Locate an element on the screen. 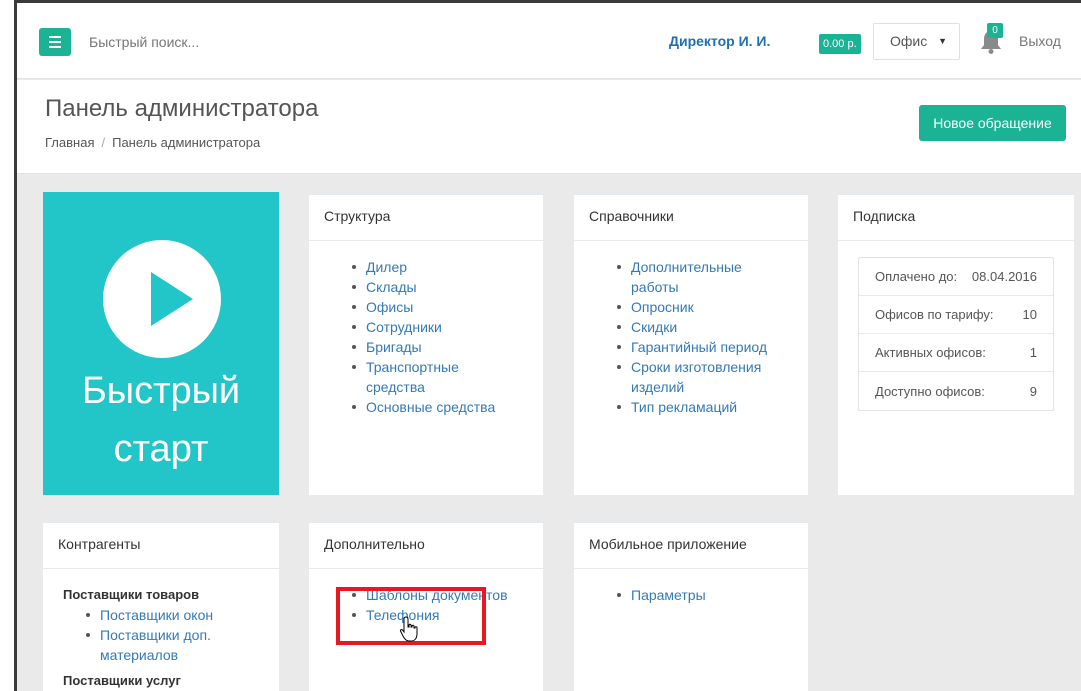  additional-list: Шаблоны документов Телефония is located at coordinates (426, 597).